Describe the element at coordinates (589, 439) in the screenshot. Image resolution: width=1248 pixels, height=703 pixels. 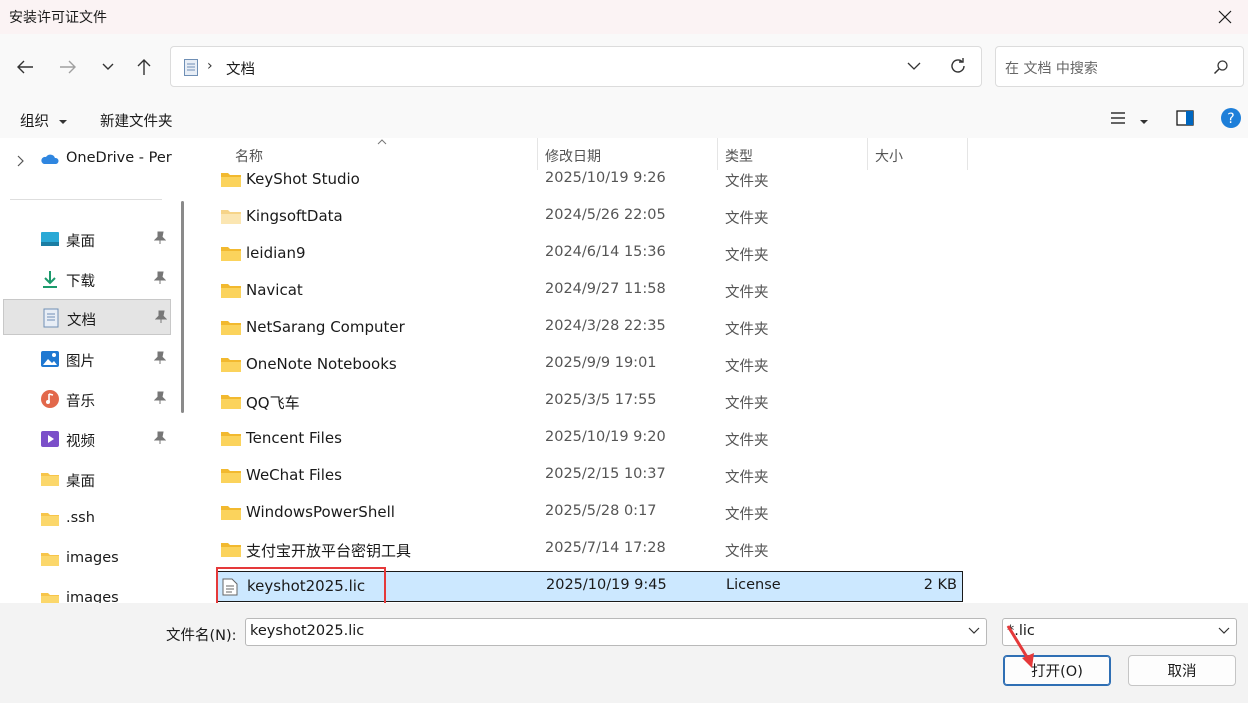
I see `table-row: Tencent Files 2025/10/19 9:20 文件夹` at that location.